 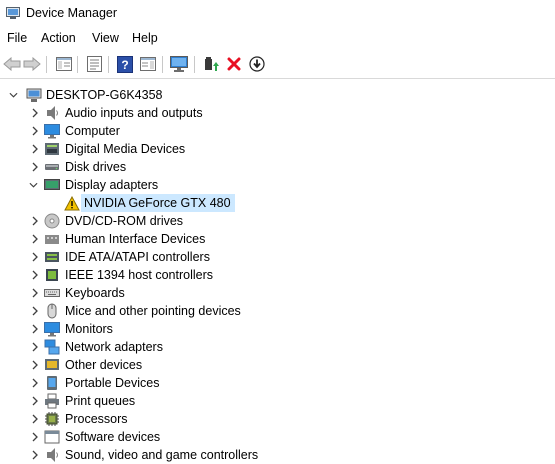 I want to click on menu-bar: File Action View Help, so click(x=277, y=39).